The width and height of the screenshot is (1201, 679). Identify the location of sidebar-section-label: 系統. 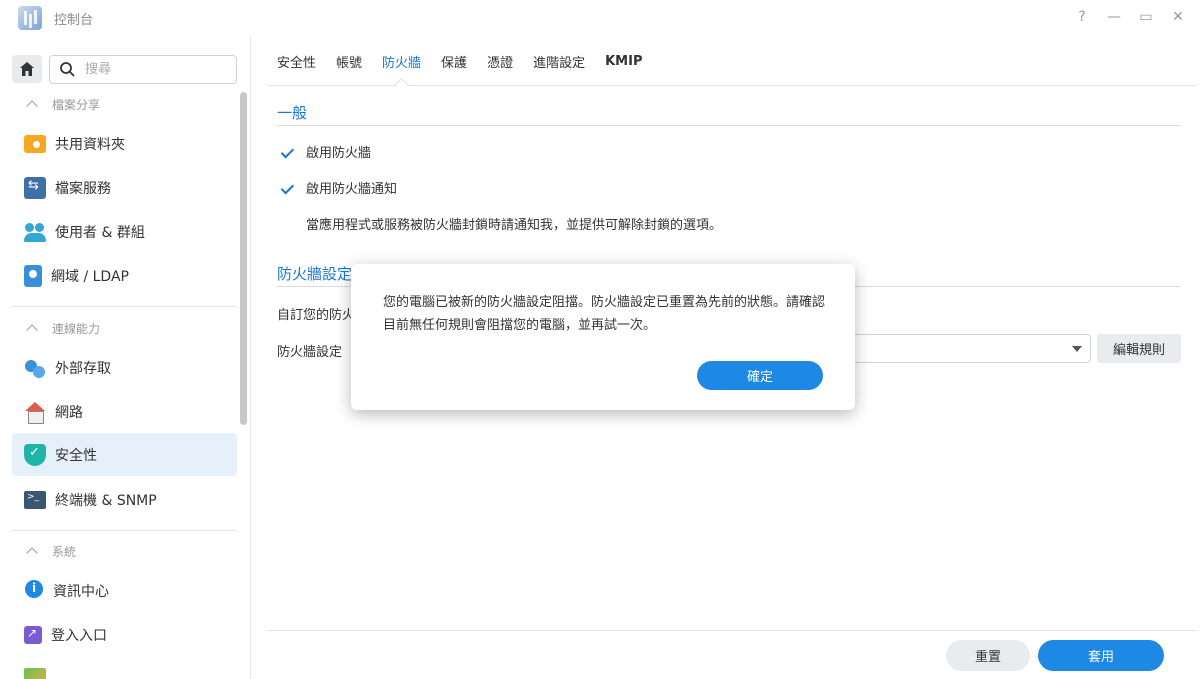
(64, 551).